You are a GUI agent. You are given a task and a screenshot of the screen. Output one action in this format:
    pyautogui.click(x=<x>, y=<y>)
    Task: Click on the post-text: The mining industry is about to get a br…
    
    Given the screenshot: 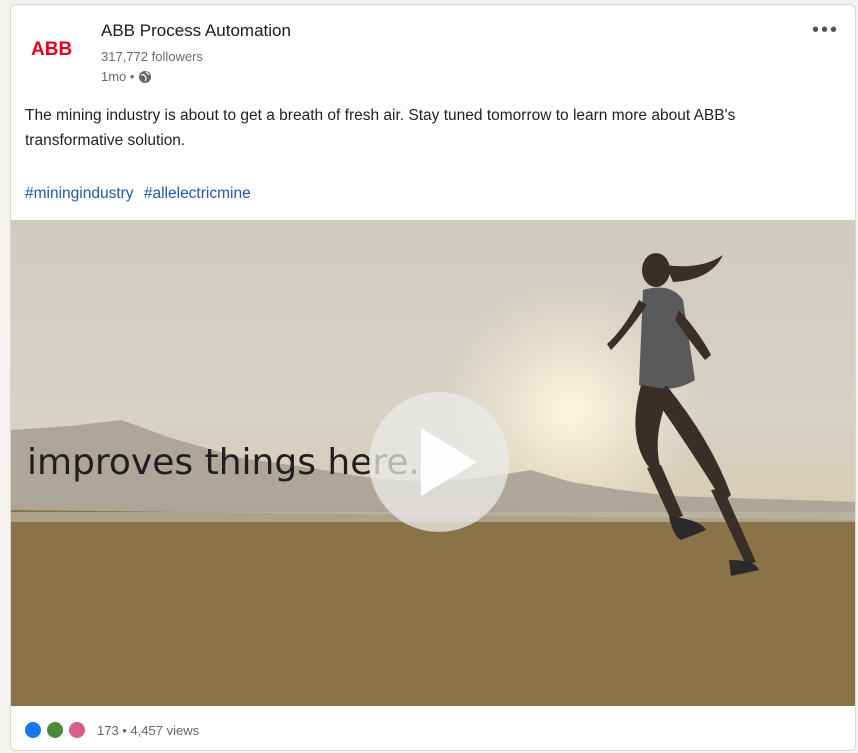 What is the action you would take?
    pyautogui.click(x=380, y=128)
    